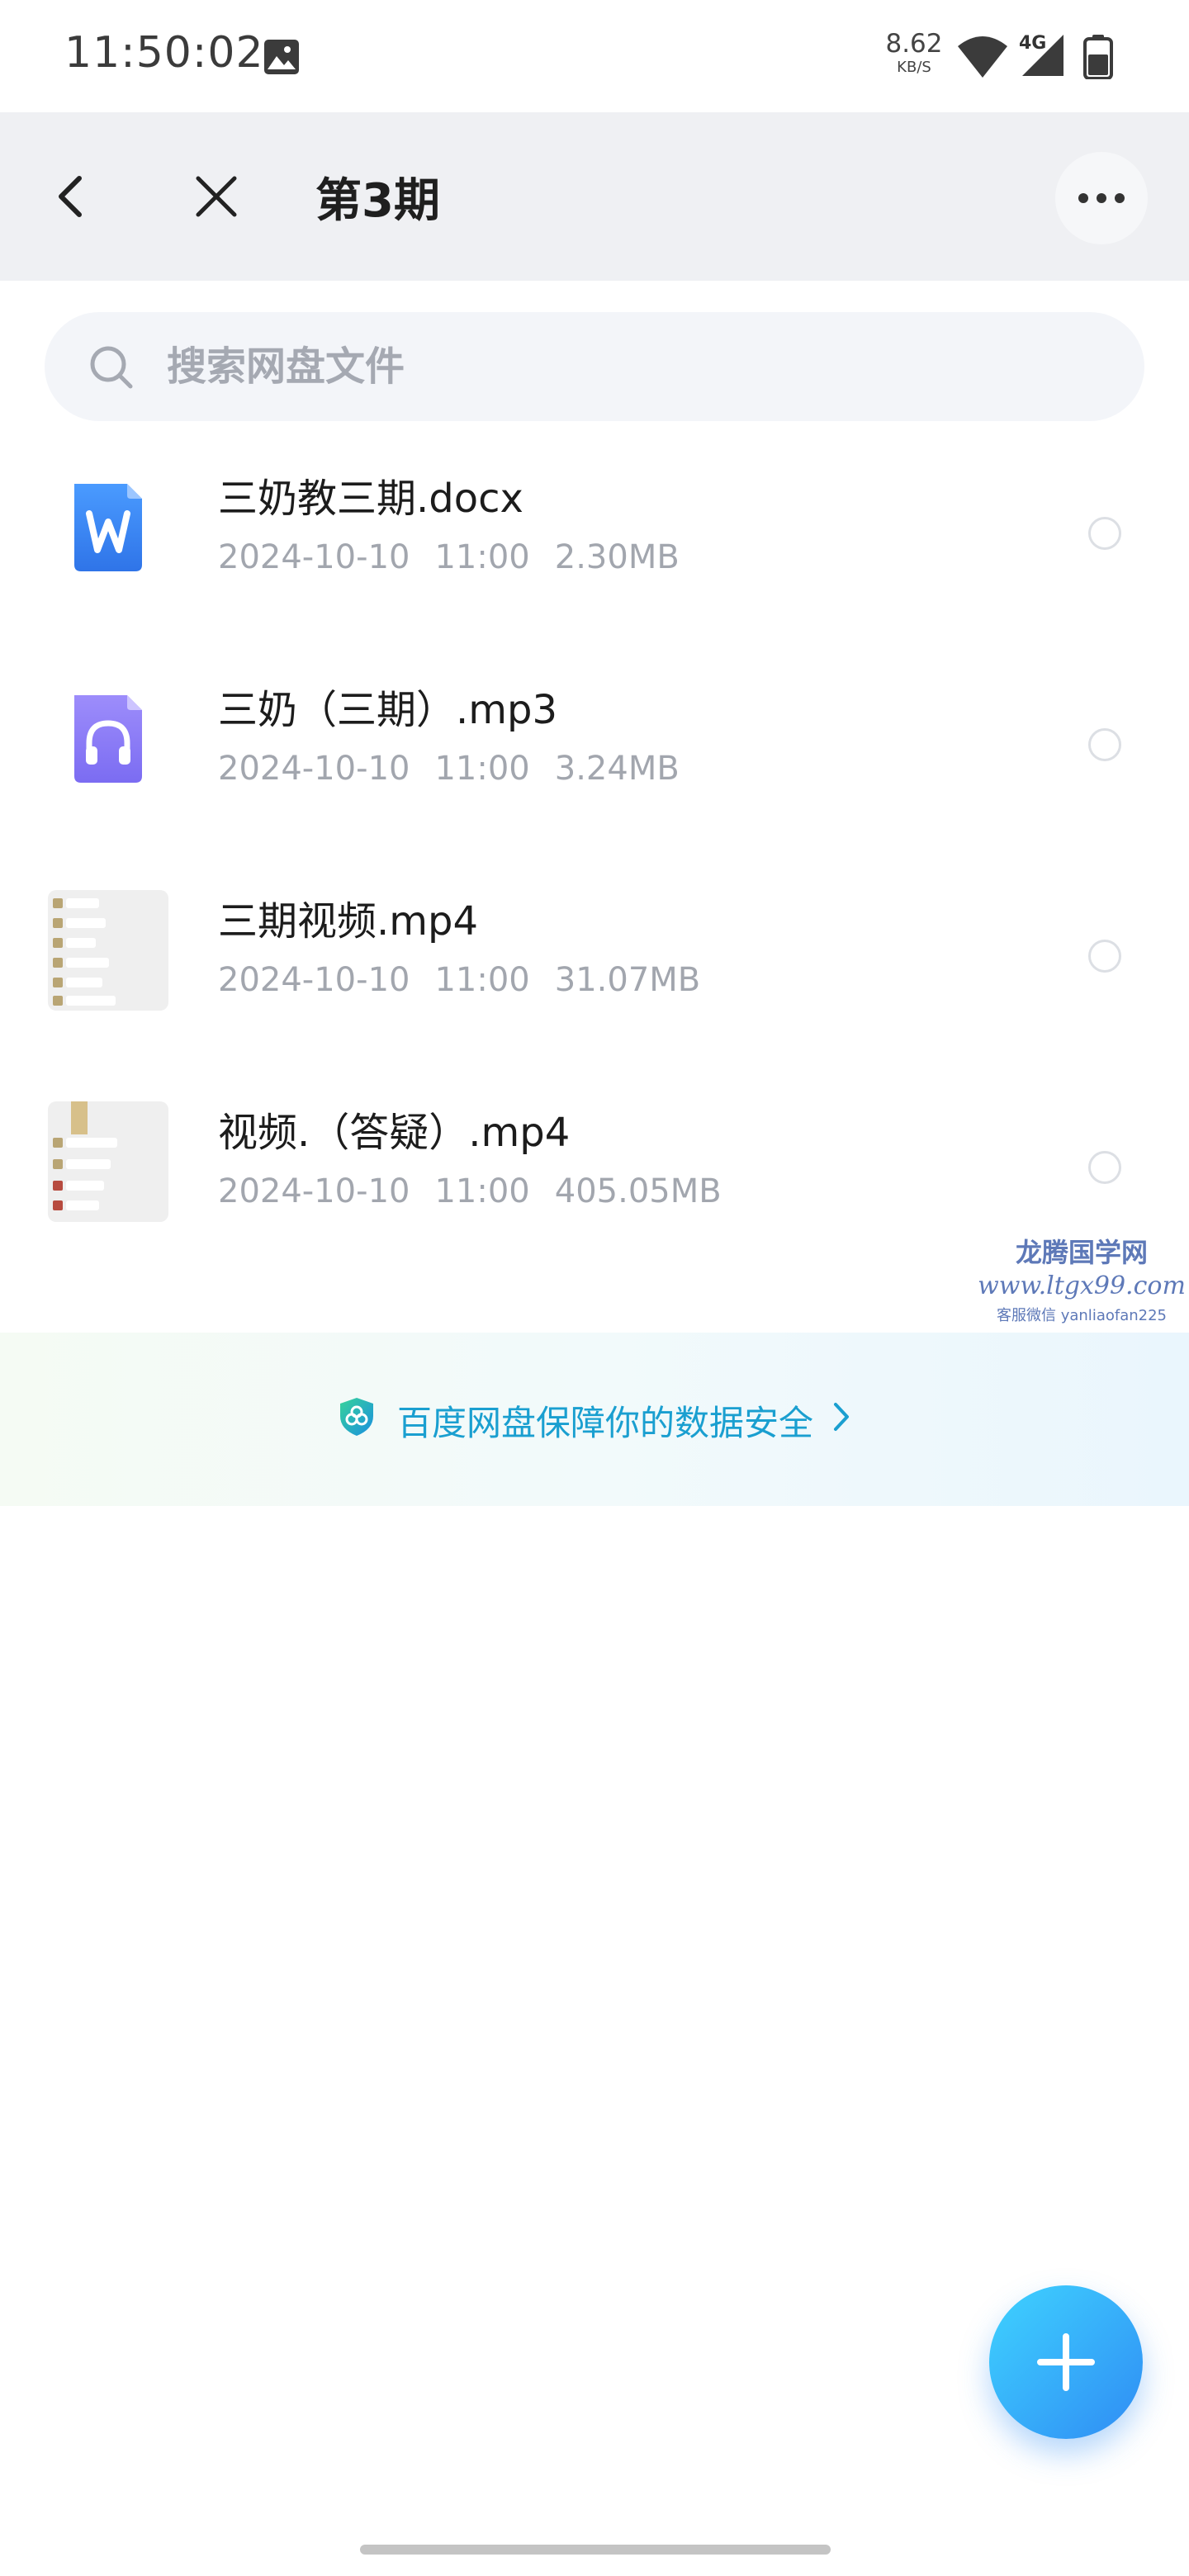 The image size is (1189, 2576). I want to click on audio-file-icon, so click(108, 739).